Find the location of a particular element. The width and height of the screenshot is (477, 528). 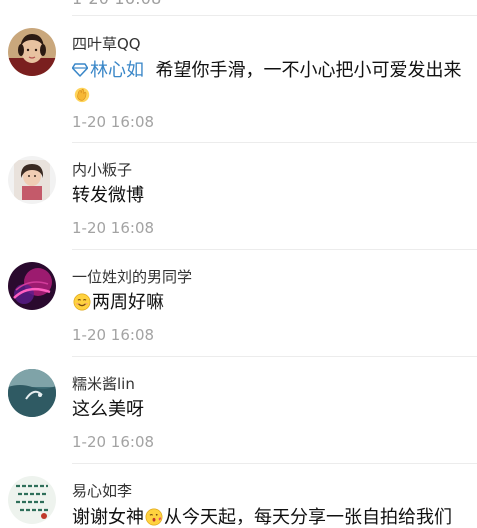

avatar-photo-neon is located at coordinates (32, 286).